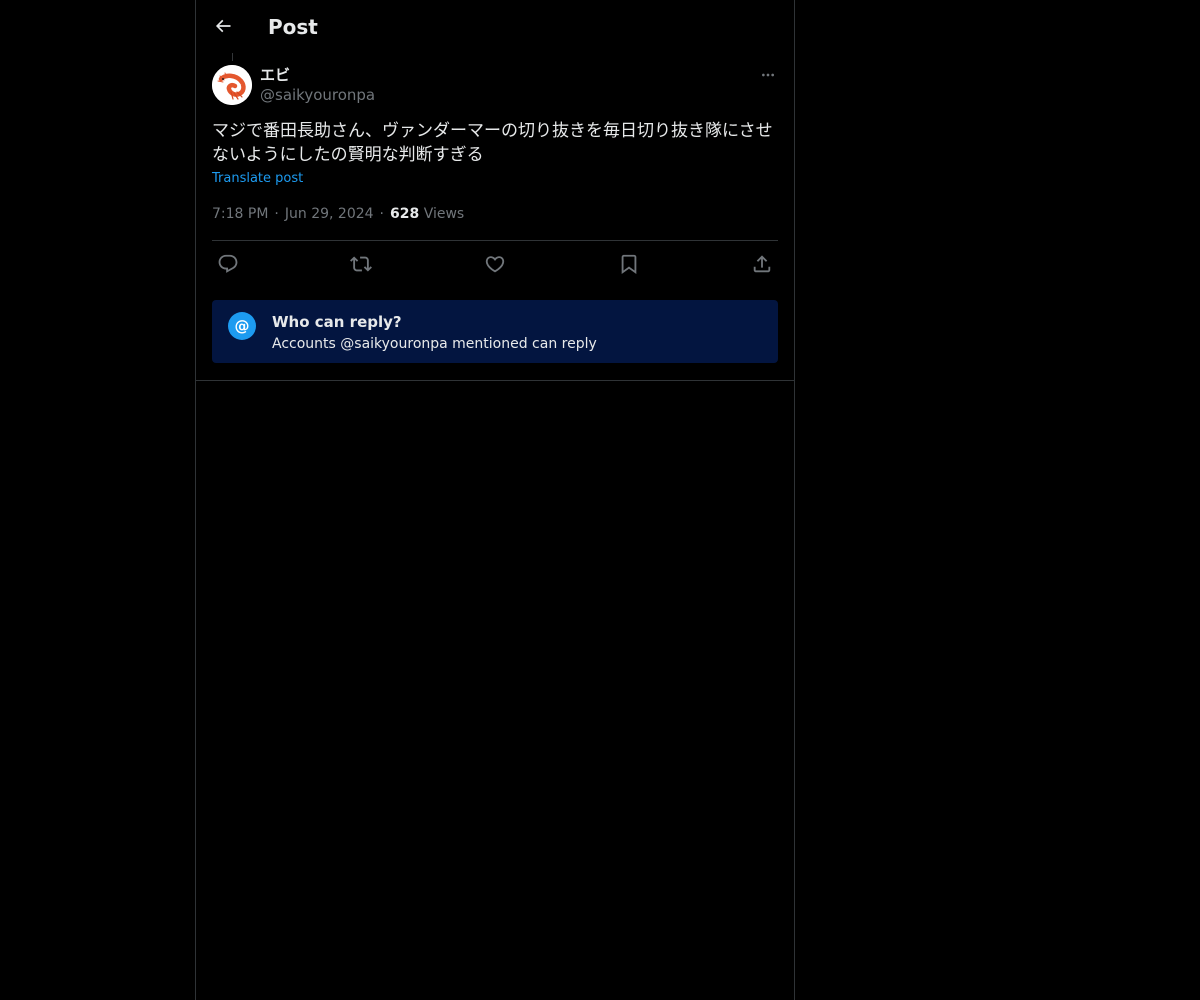 The image size is (1200, 1000). What do you see at coordinates (293, 27) in the screenshot?
I see `page-title: Post` at bounding box center [293, 27].